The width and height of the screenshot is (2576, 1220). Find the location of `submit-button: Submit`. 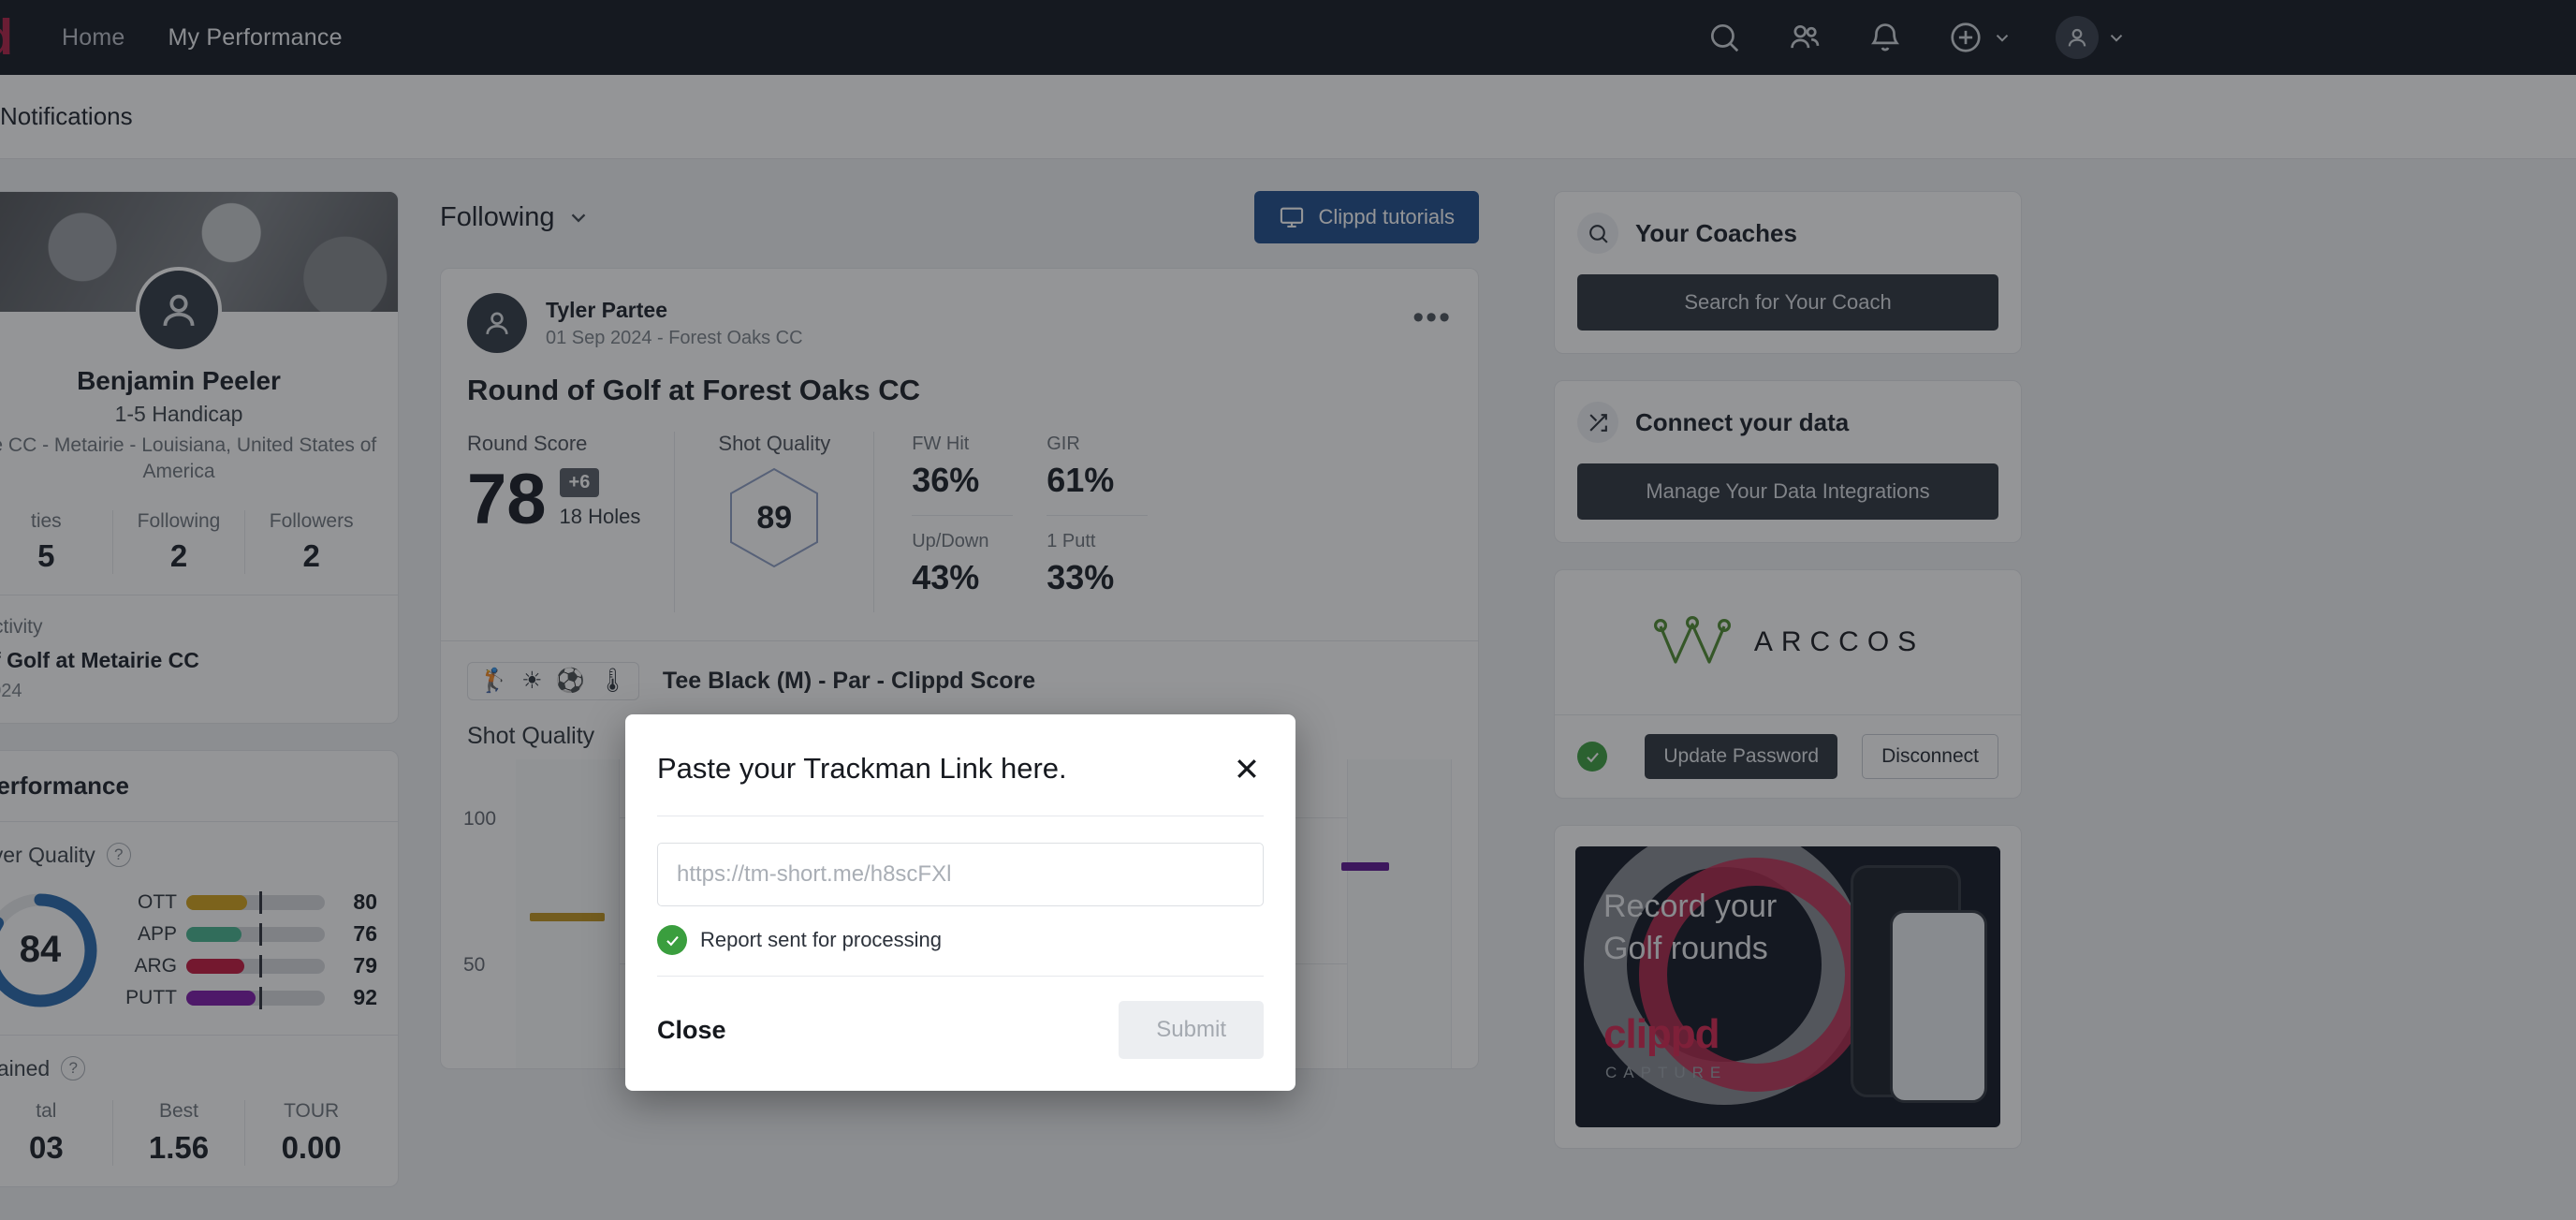

submit-button: Submit is located at coordinates (1191, 1030).